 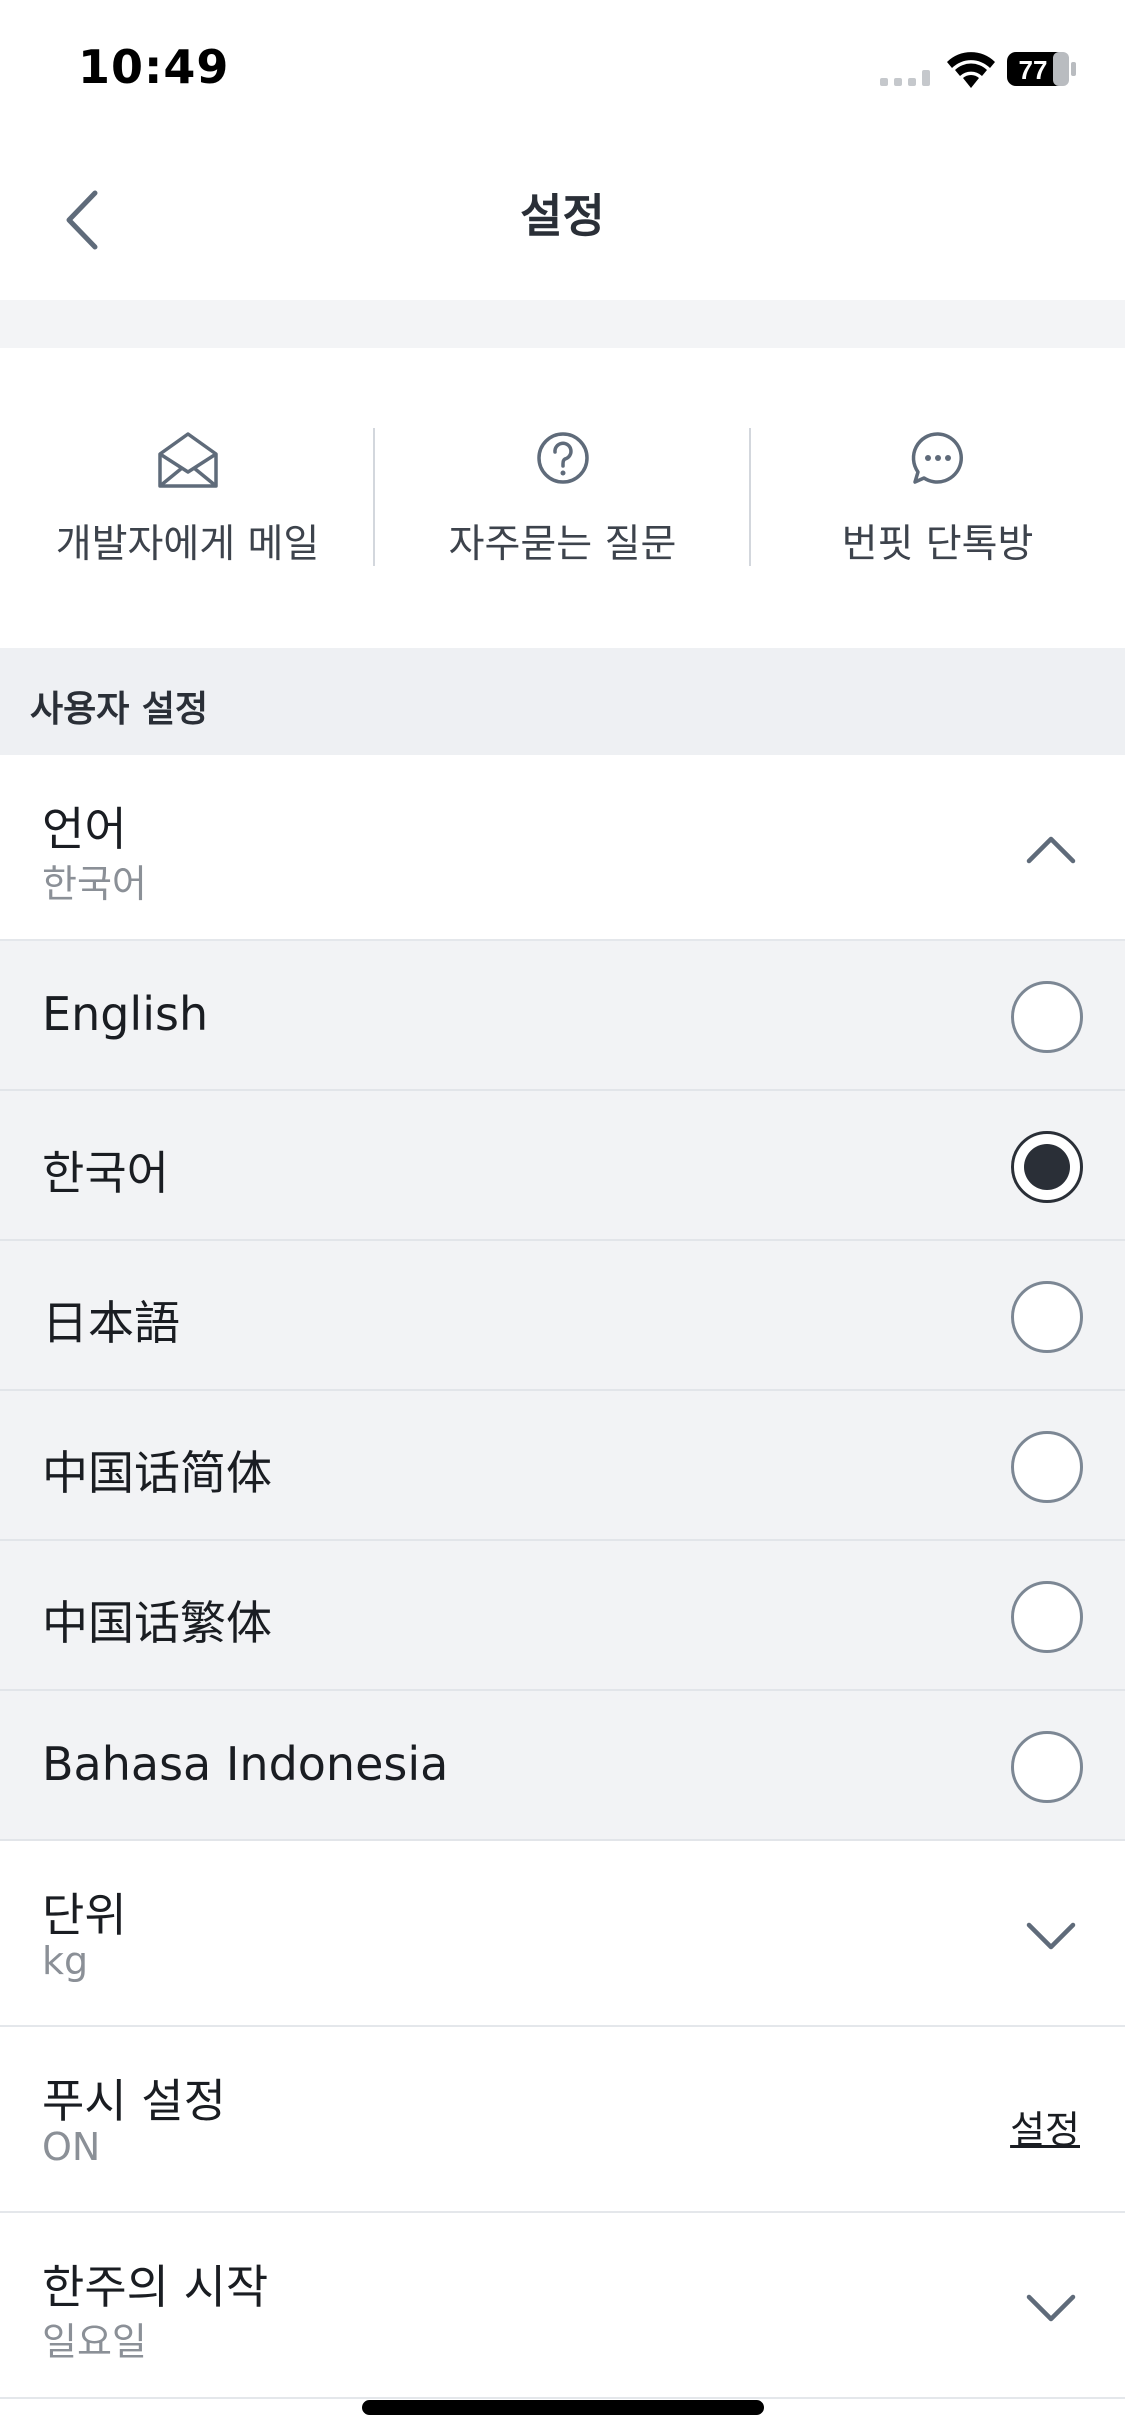 I want to click on option-label: English, so click(x=125, y=1014).